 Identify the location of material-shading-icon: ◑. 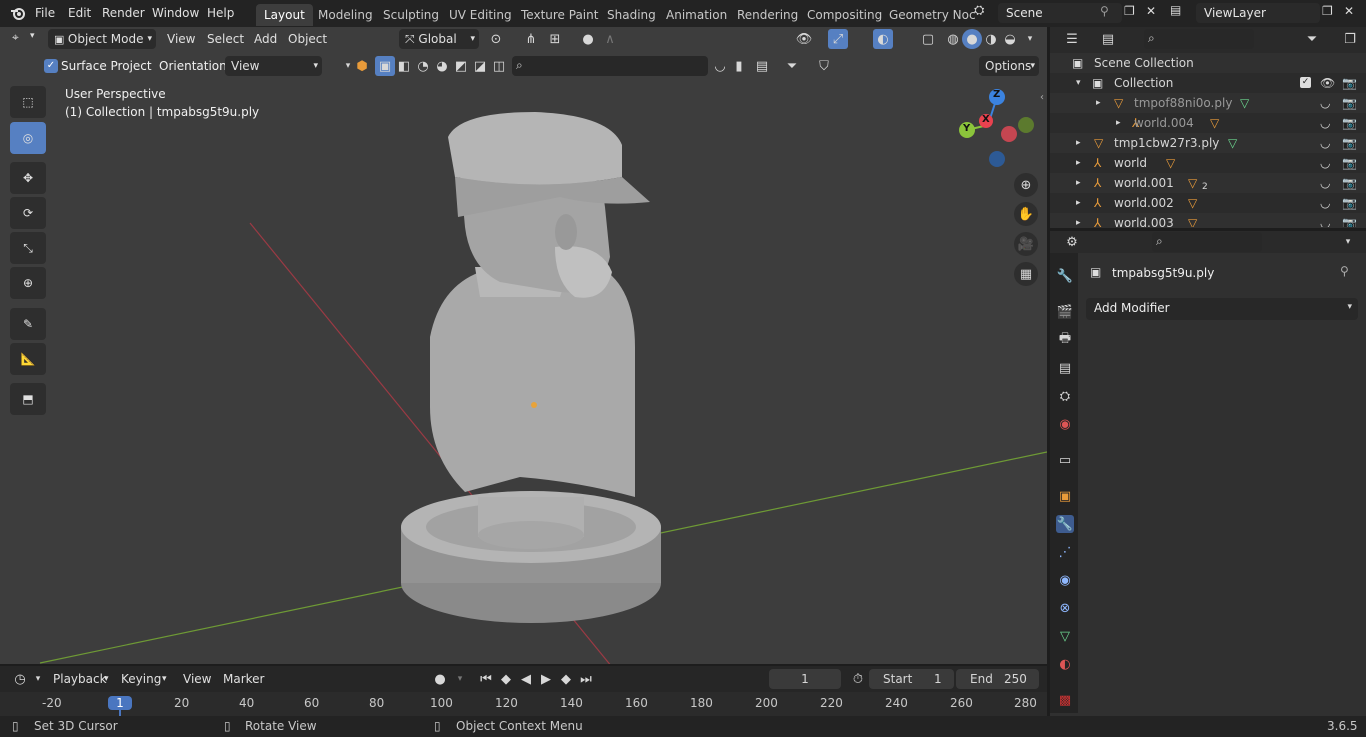
(991, 39).